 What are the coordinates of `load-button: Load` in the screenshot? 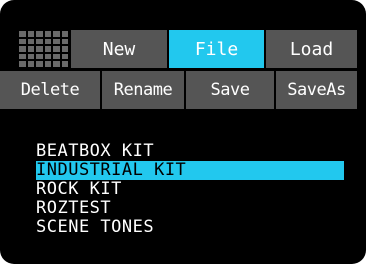 It's located at (311, 49).